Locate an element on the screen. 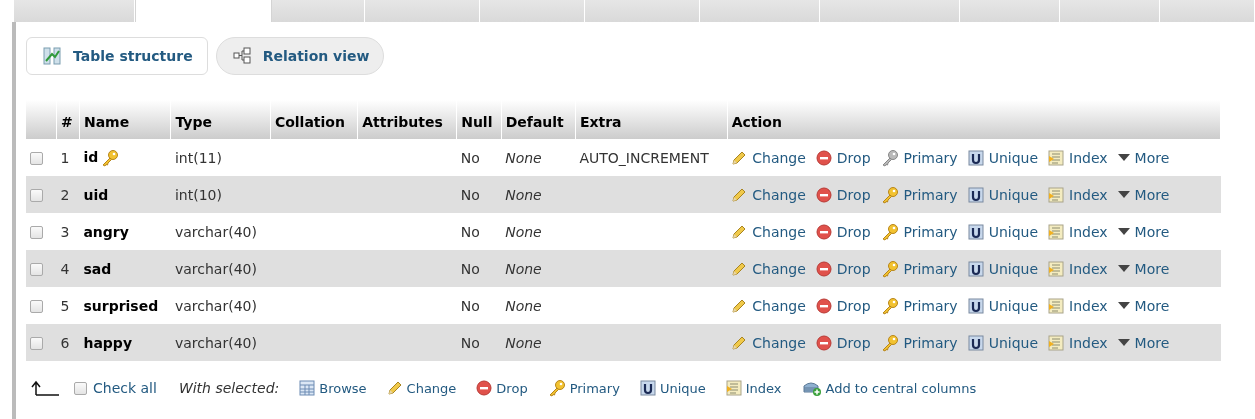 The image size is (1255, 419). column-header: Collation is located at coordinates (314, 119).